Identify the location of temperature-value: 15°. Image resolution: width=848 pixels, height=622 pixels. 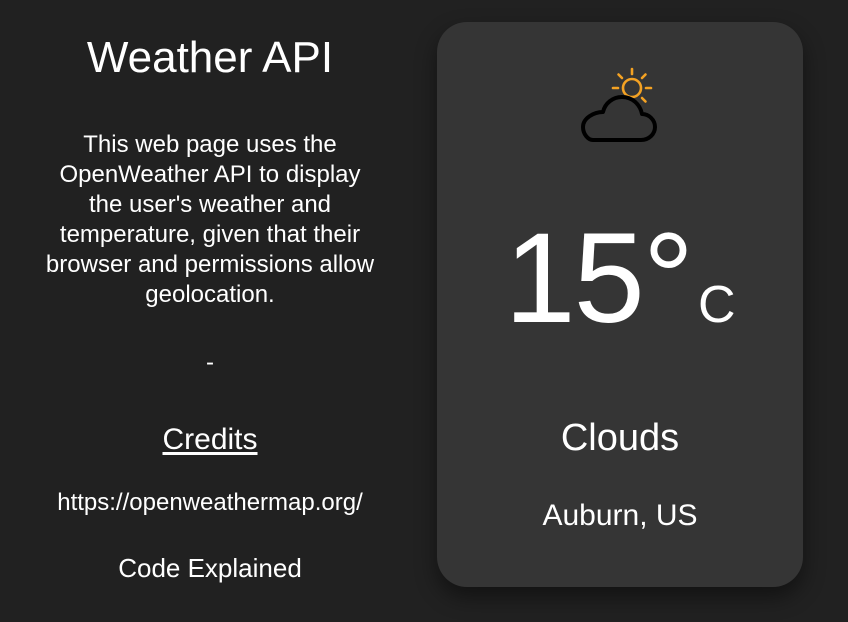
(599, 278).